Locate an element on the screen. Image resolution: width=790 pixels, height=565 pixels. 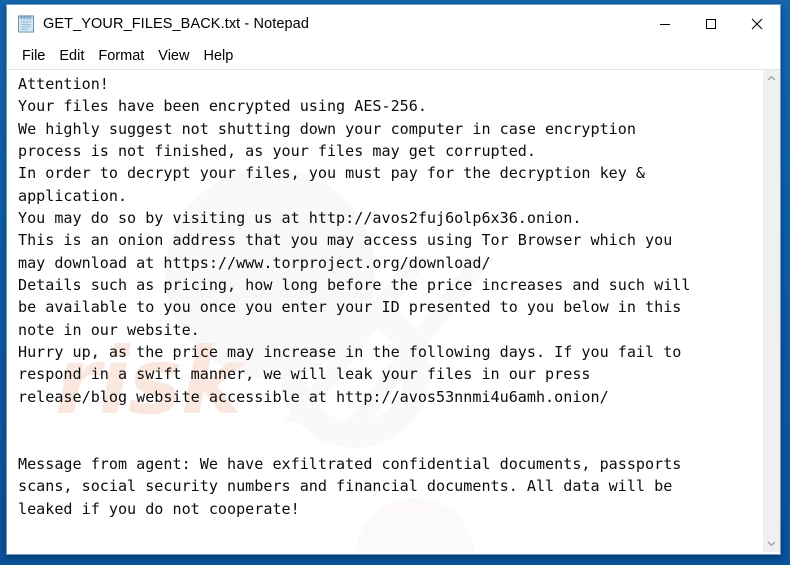
menu-item-file: File is located at coordinates (33, 56).